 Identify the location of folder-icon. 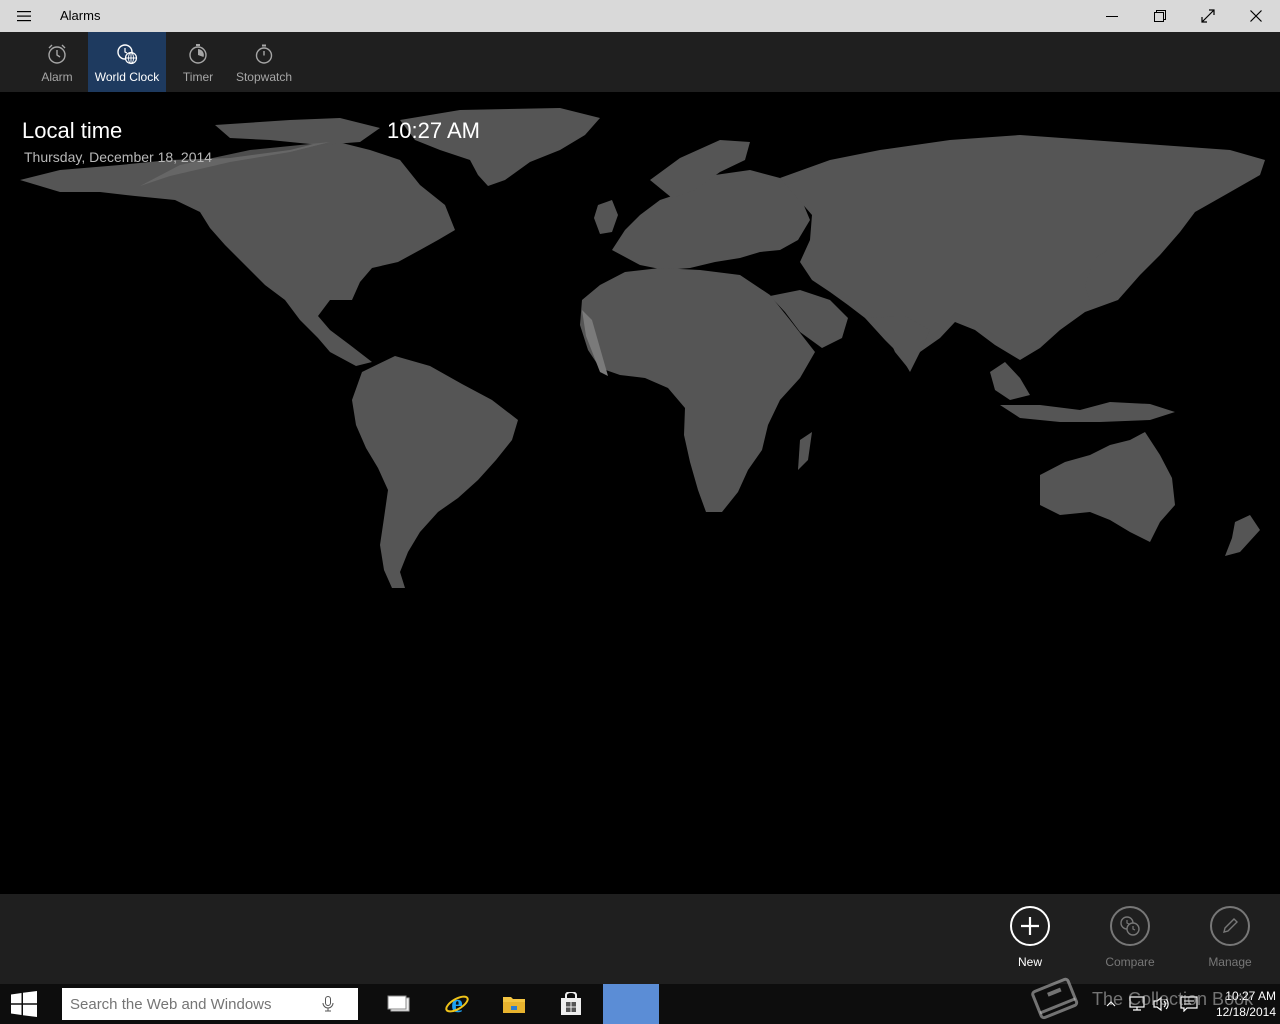
(514, 1005).